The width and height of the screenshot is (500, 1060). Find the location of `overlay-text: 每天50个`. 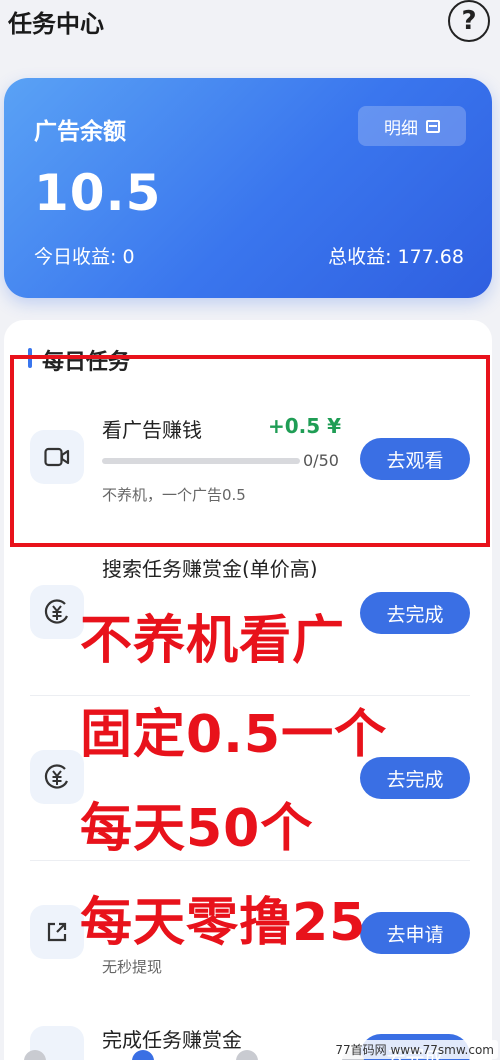

overlay-text: 每天50个 is located at coordinates (197, 829).